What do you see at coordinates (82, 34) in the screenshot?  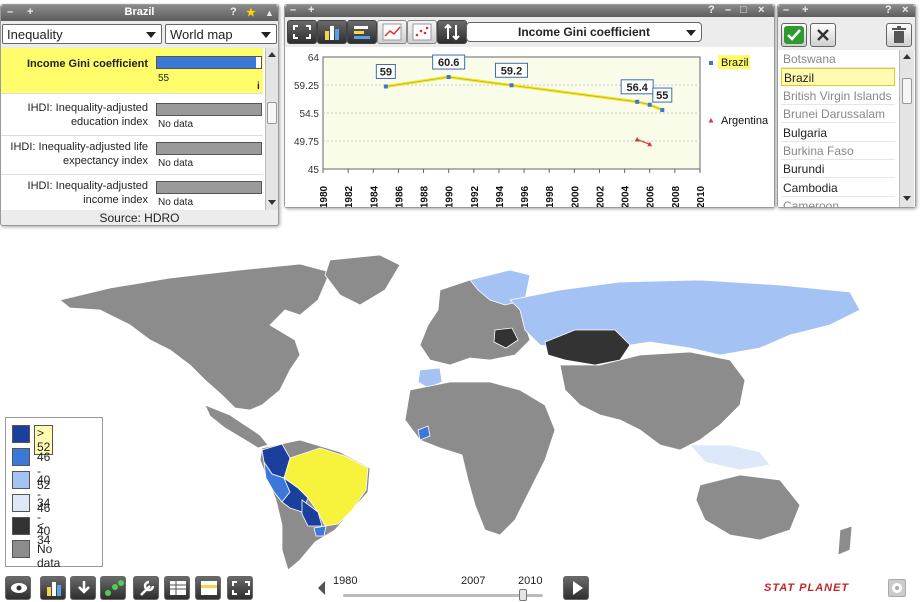 I see `category-select: Inequality` at bounding box center [82, 34].